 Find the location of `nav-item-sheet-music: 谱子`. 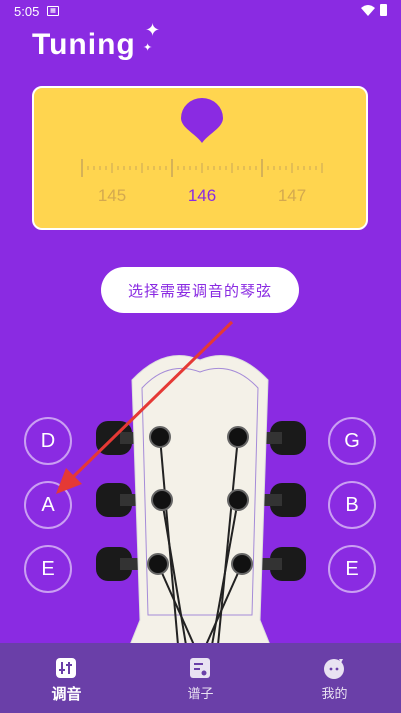

nav-item-sheet-music: 谱子 is located at coordinates (200, 678).